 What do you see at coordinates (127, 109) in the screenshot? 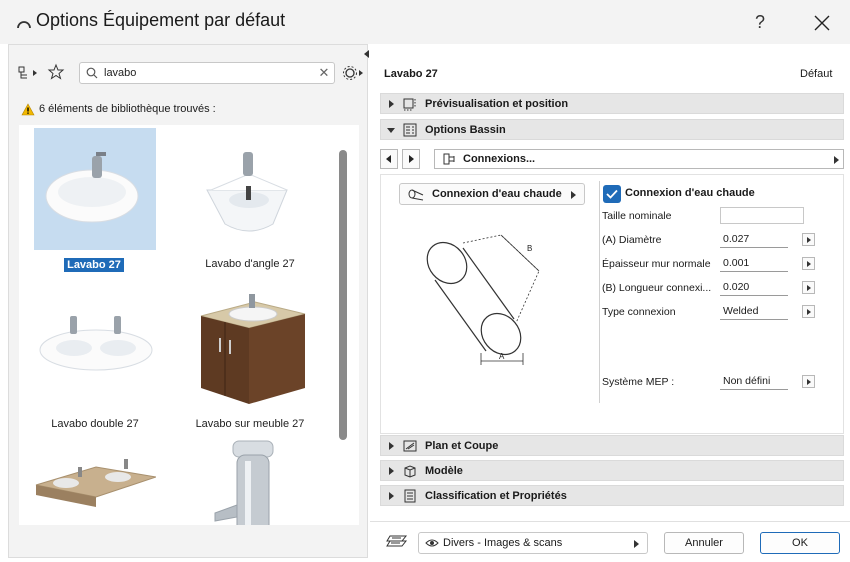
I see `results-count-text: 6 éléments de bibliothèque trouvés :` at bounding box center [127, 109].